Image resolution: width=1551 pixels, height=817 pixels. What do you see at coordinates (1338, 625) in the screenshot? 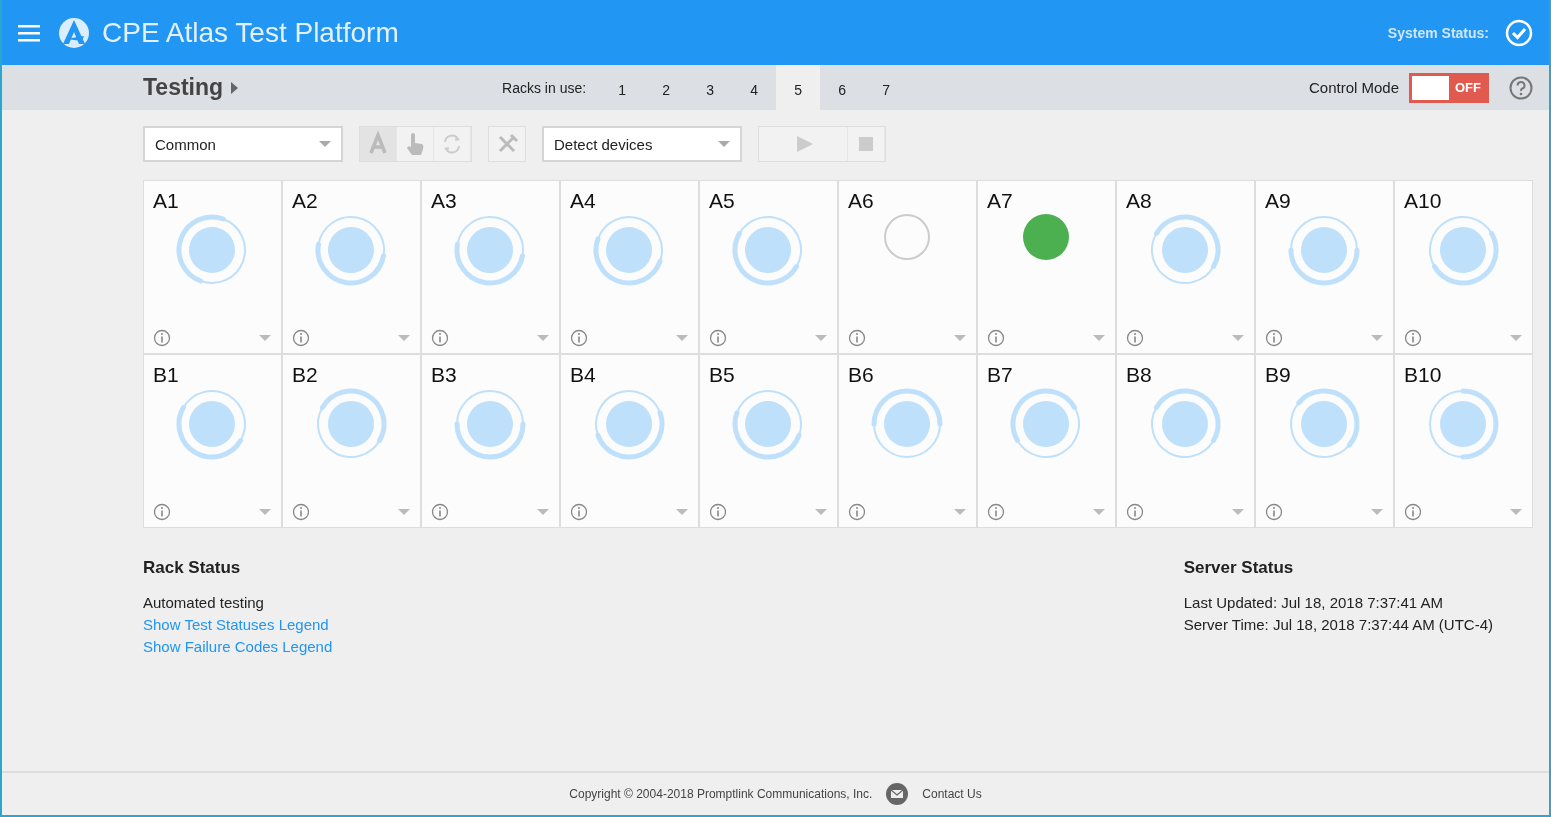
I see `server-status-text: Server Time: Jul 18, 2018 7:37:44 AM (UTC-4)` at bounding box center [1338, 625].